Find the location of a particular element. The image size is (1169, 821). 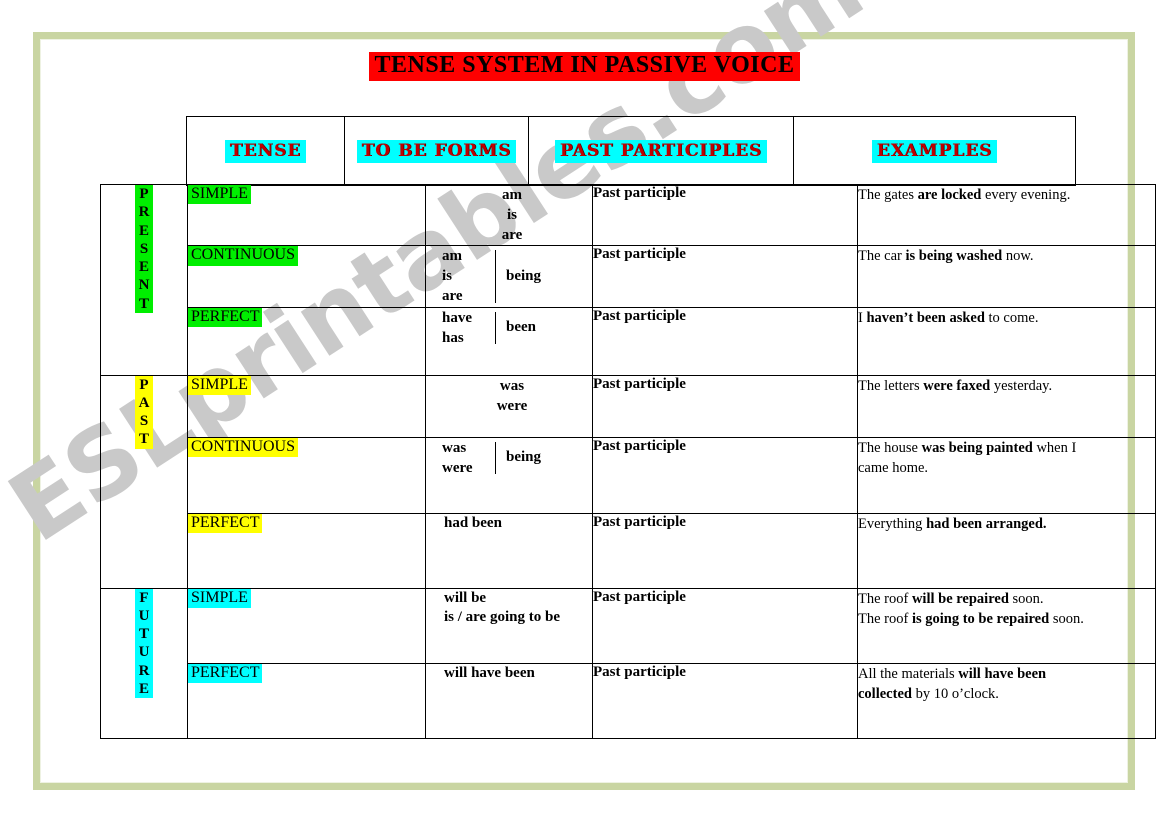

tense-name-label: CONTINUOUS is located at coordinates (243, 256).